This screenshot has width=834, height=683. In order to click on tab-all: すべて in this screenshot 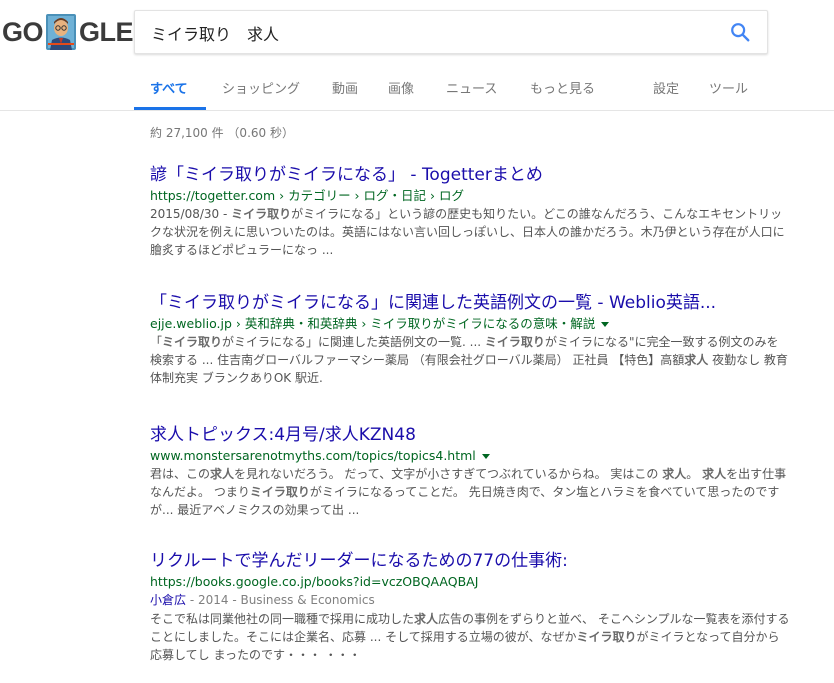, I will do `click(169, 87)`.